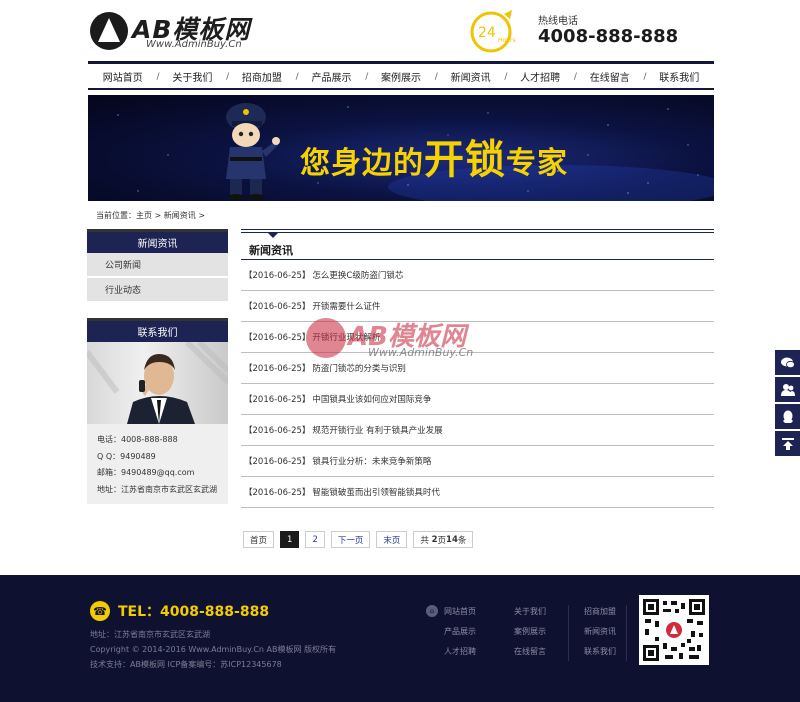 Image resolution: width=800 pixels, height=702 pixels. Describe the element at coordinates (530, 651) in the screenshot. I see `footer-link-message: 在线留言` at that location.